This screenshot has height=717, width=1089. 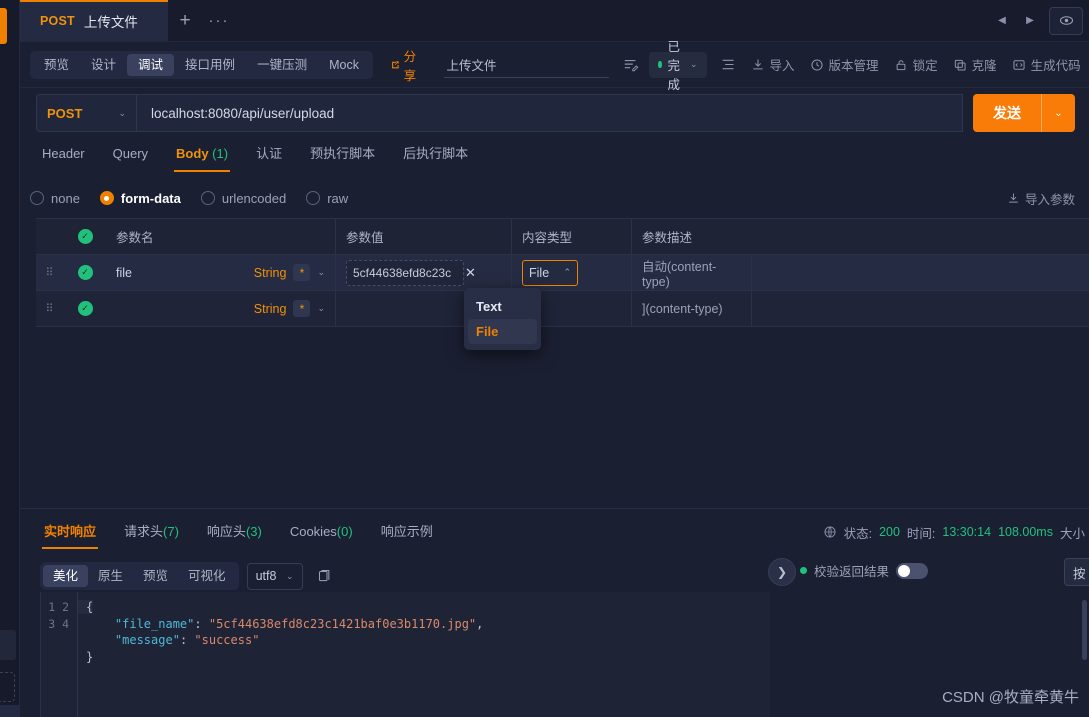 I want to click on row-type-controls: String * ⌄, so click(x=289, y=308).